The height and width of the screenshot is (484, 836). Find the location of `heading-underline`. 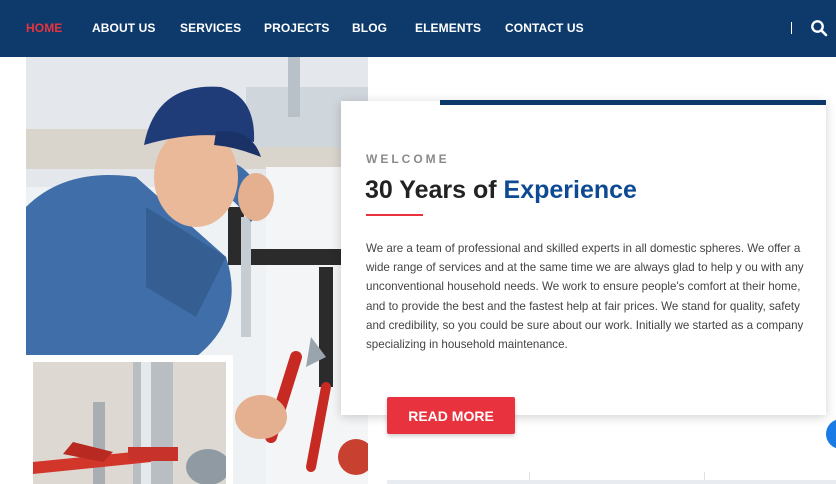

heading-underline is located at coordinates (394, 215).